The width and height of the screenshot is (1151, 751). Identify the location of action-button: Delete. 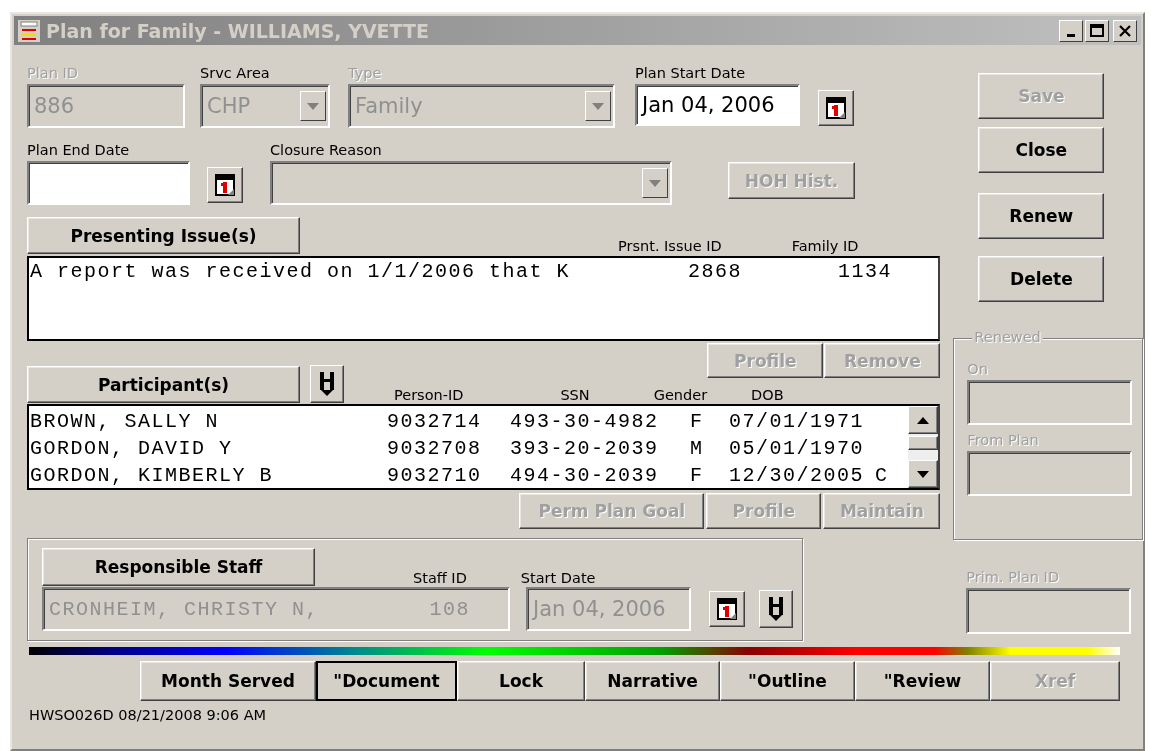
(1041, 279).